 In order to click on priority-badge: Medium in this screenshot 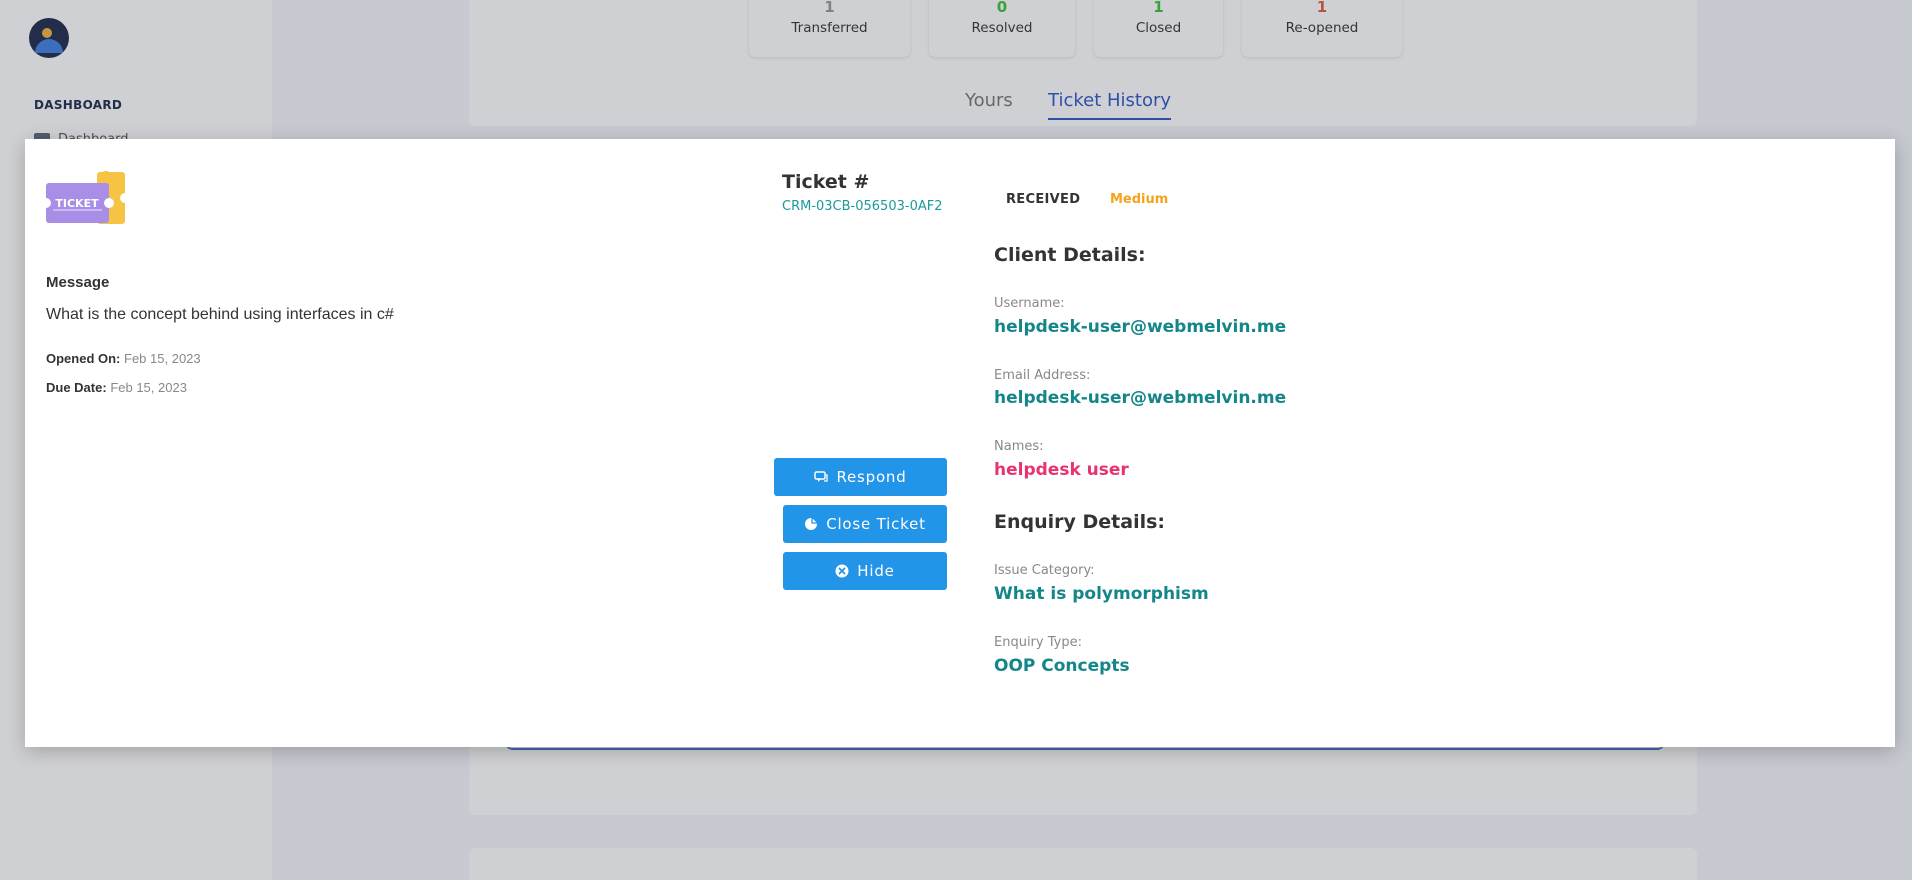, I will do `click(1139, 199)`.